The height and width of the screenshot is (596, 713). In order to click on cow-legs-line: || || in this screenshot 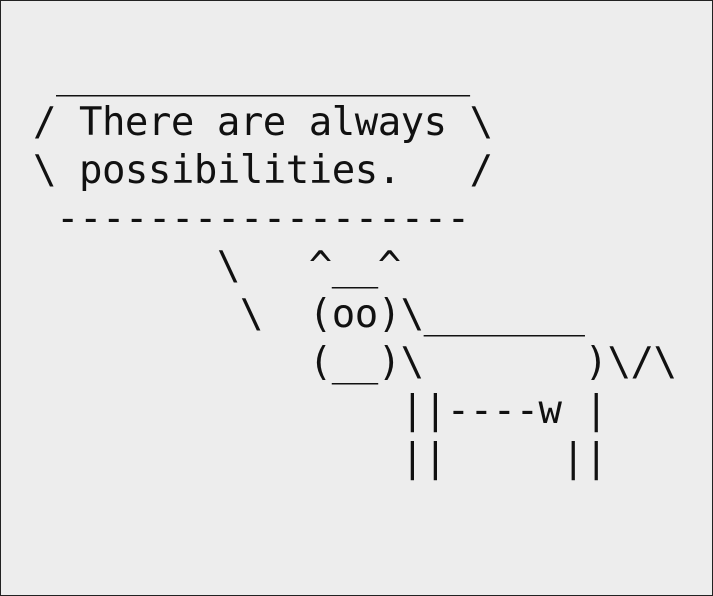, I will do `click(320, 458)`.